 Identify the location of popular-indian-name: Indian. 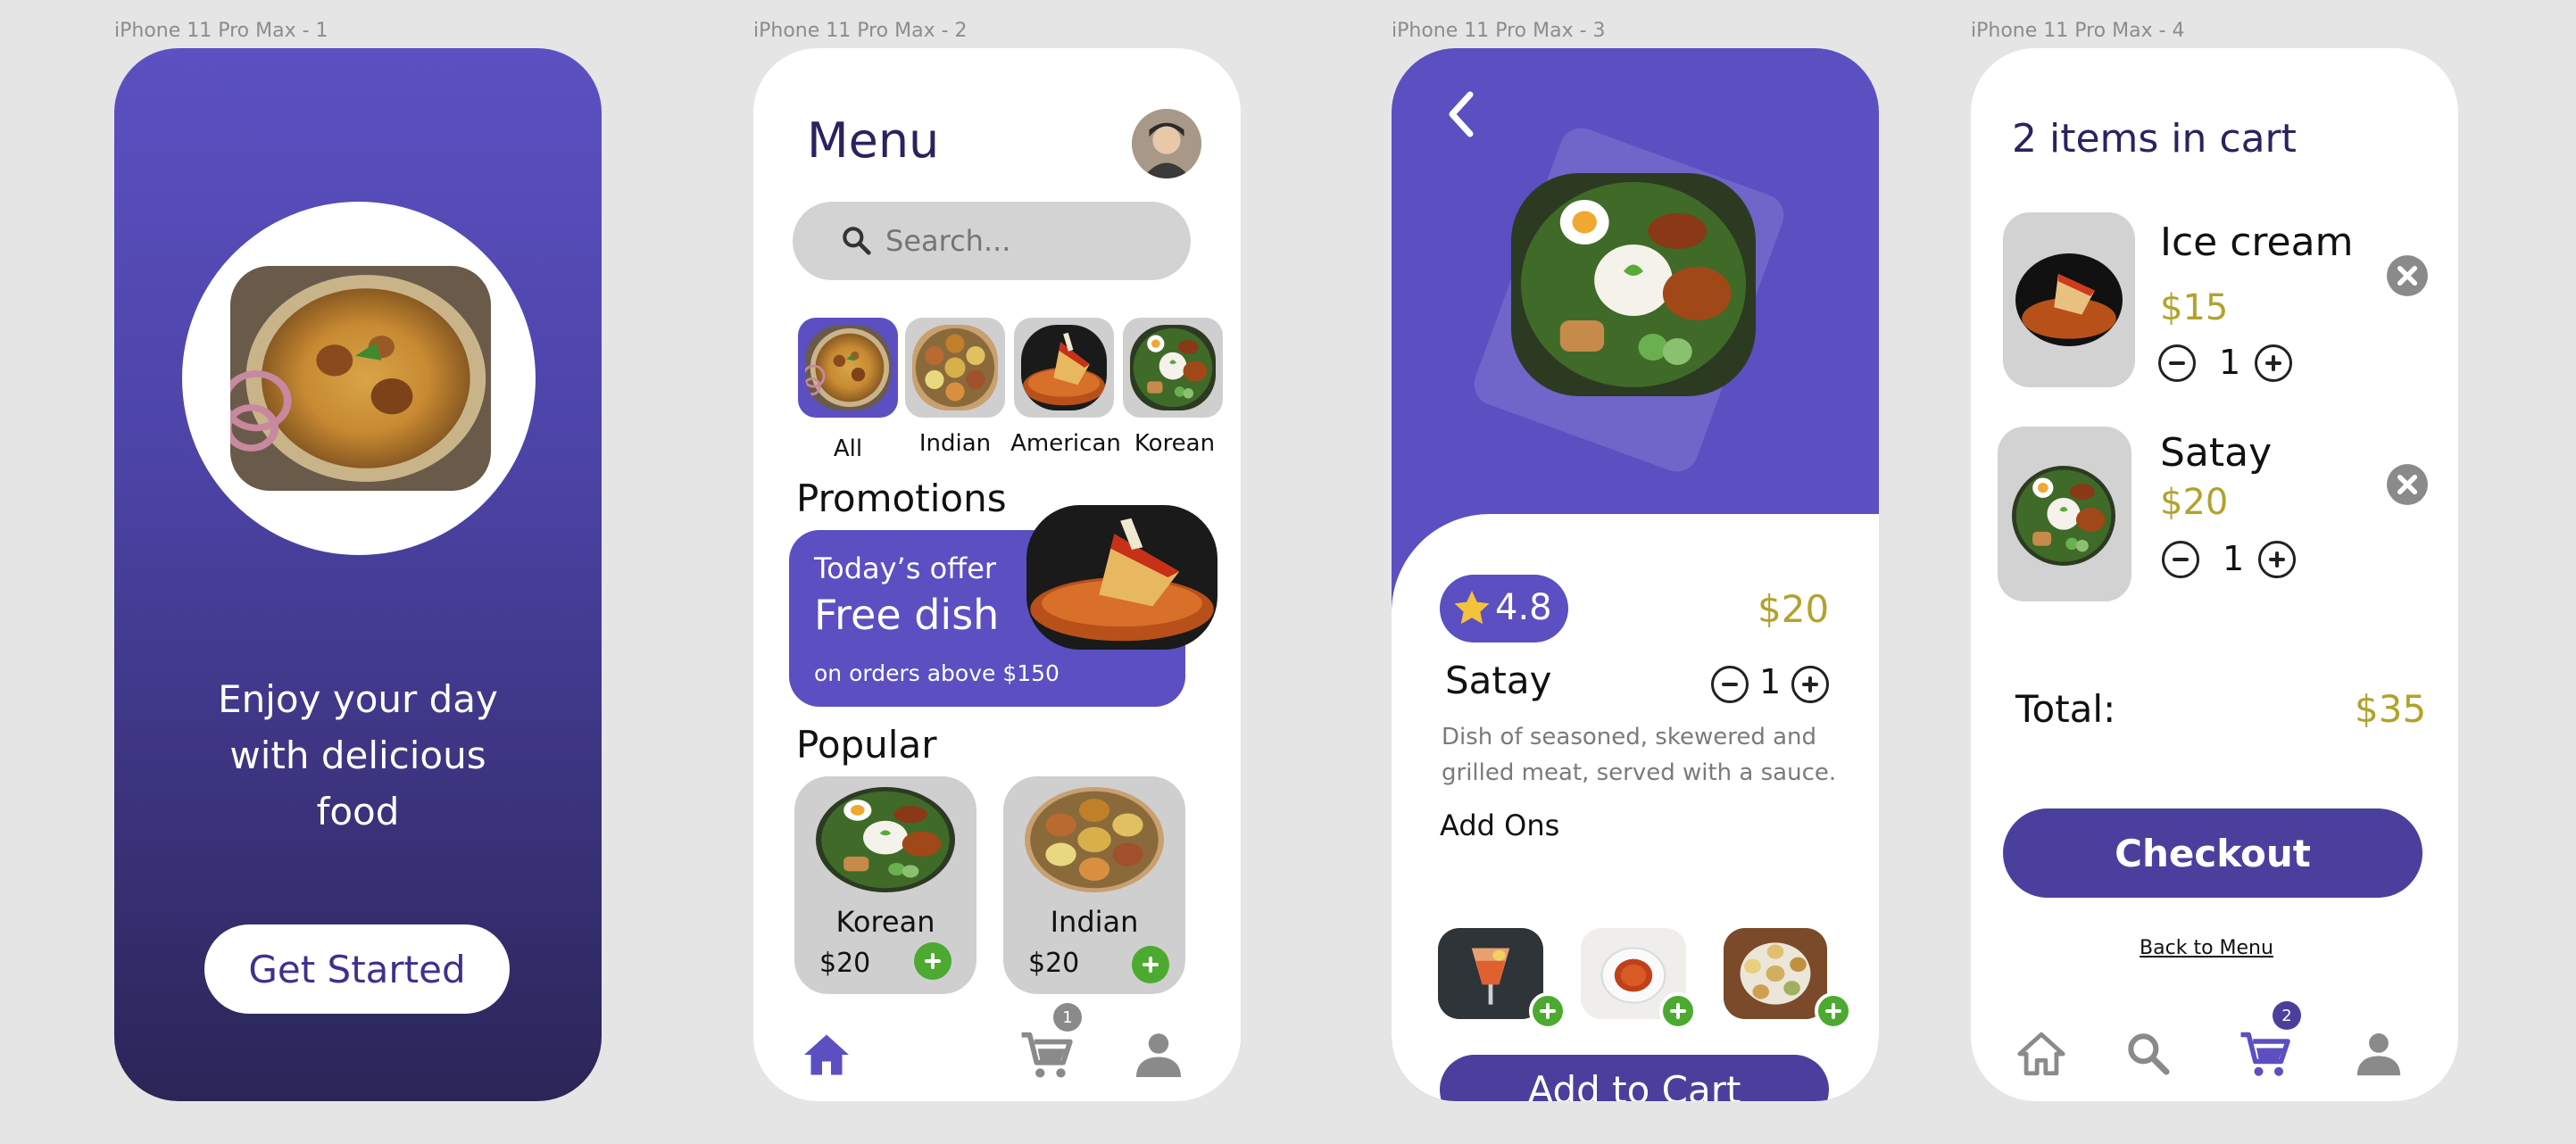
(1095, 922).